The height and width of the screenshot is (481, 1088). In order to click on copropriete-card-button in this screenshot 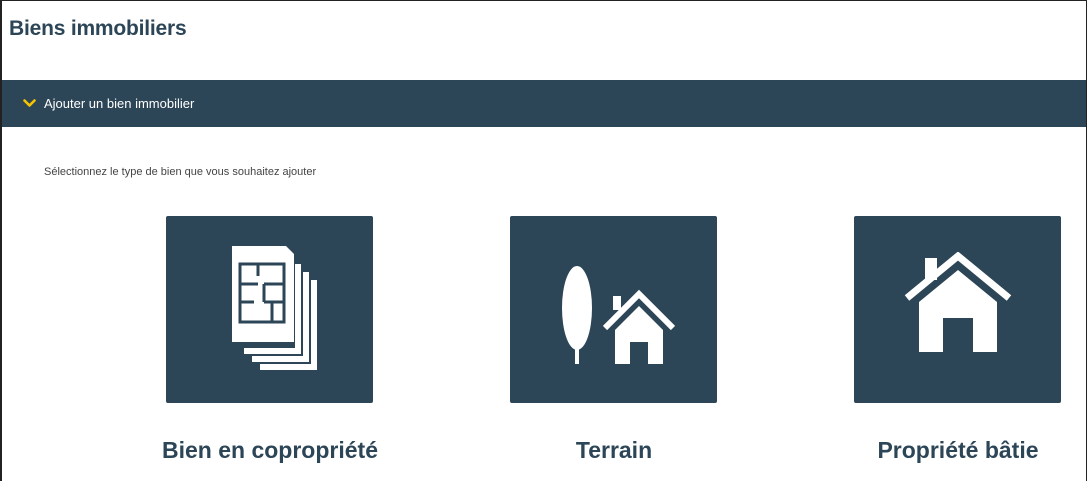, I will do `click(269, 309)`.